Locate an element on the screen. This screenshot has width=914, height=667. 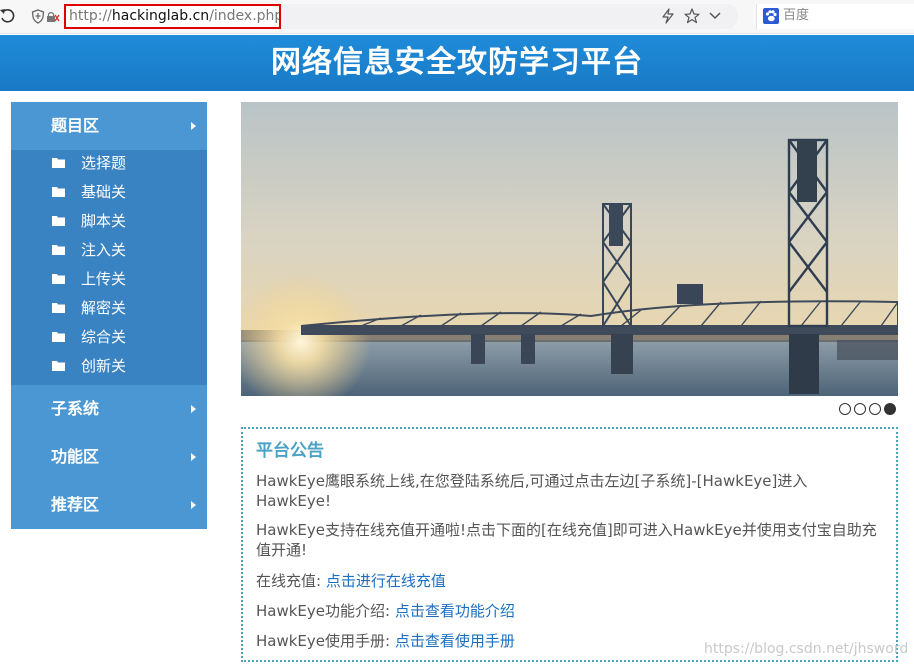
sidebar-section-questions: 题目区 is located at coordinates (109, 126).